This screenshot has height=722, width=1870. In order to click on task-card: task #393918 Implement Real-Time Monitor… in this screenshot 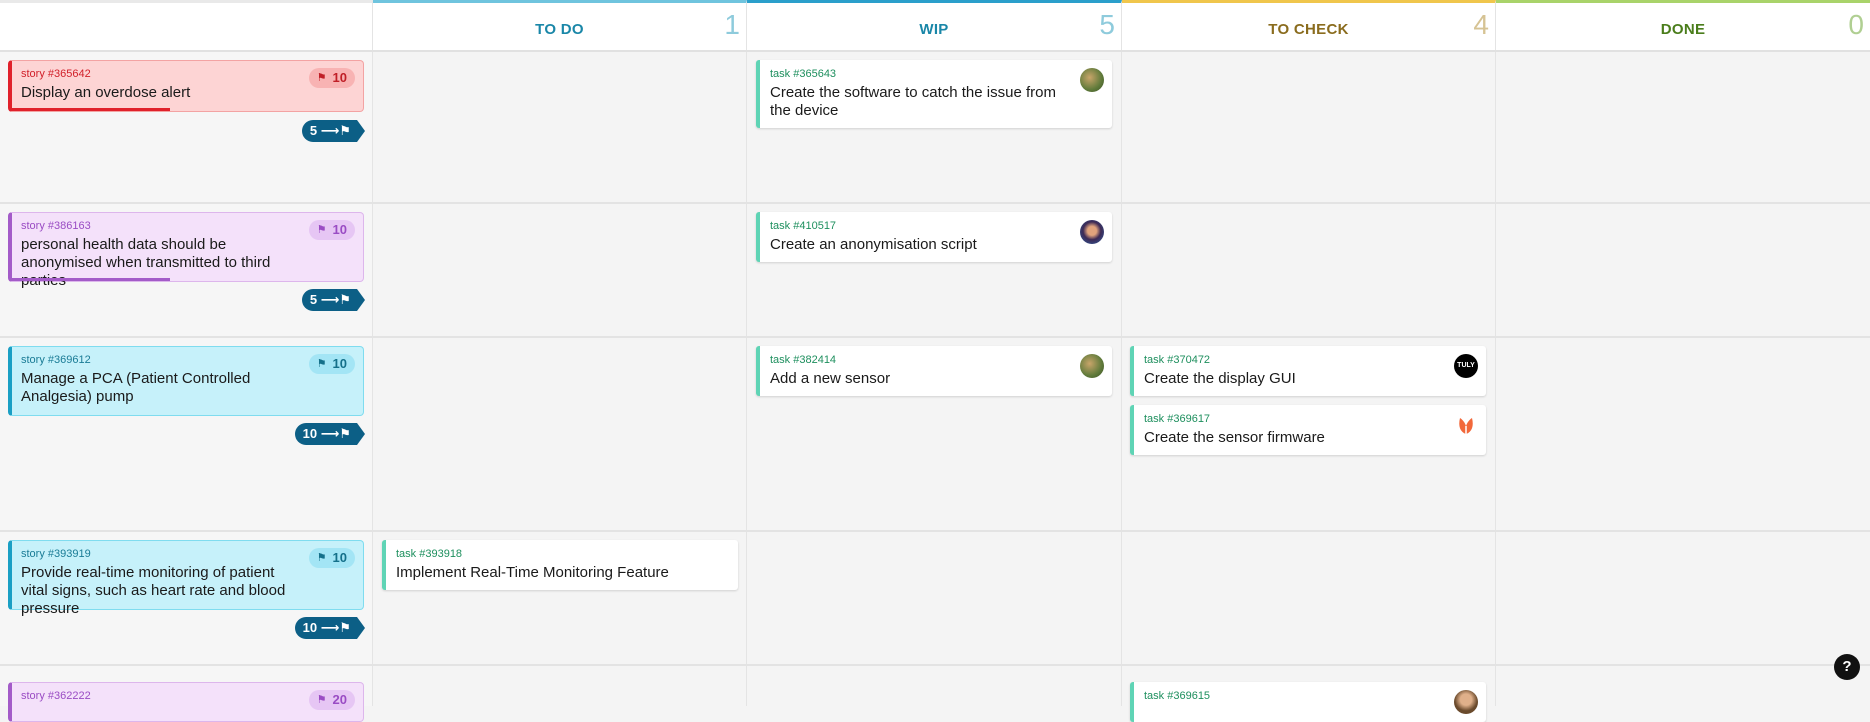, I will do `click(560, 565)`.